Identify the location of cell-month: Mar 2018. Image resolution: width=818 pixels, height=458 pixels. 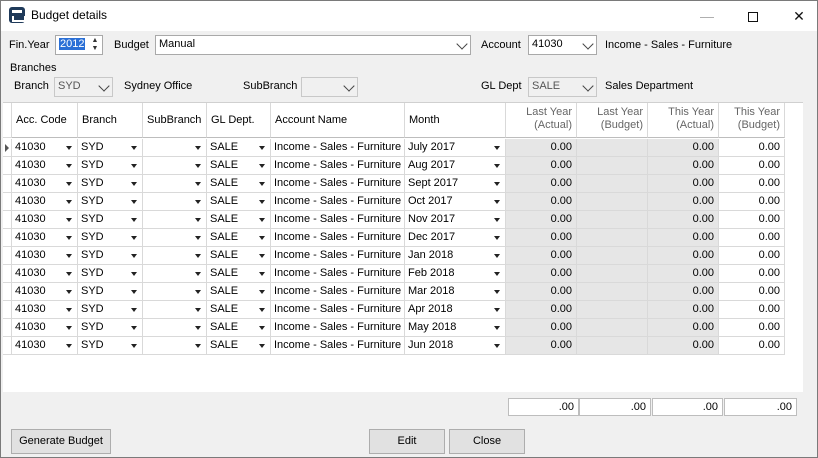
(455, 292).